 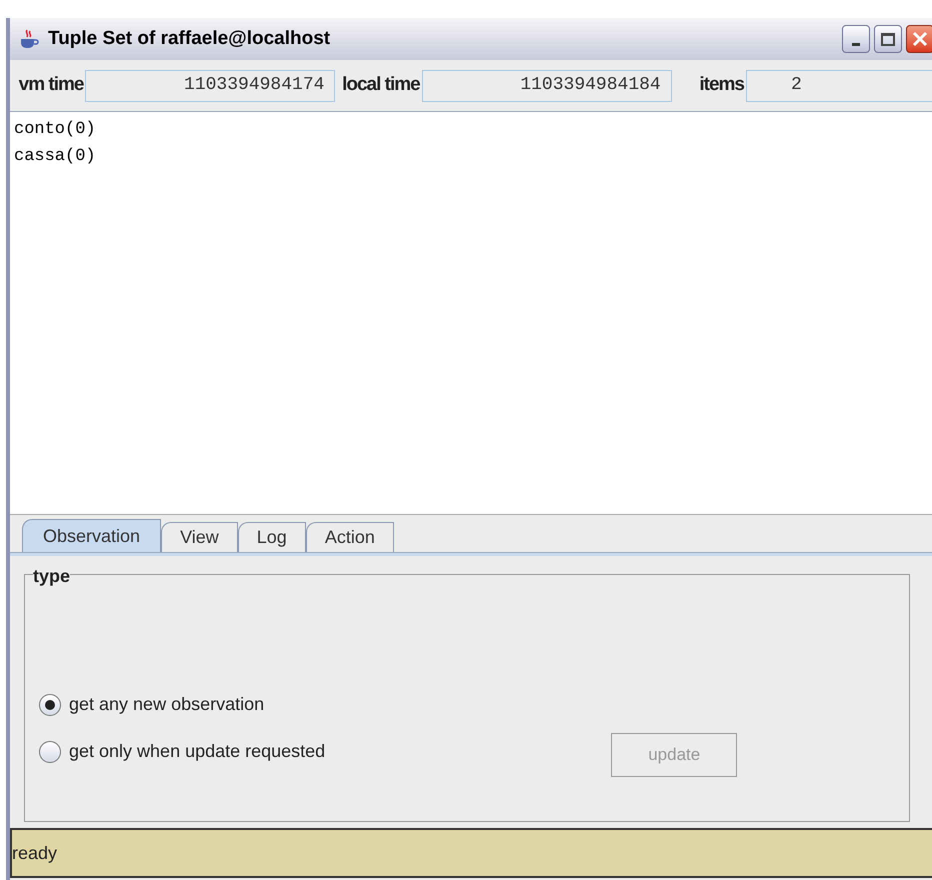 I want to click on field-label: items, so click(x=721, y=85).